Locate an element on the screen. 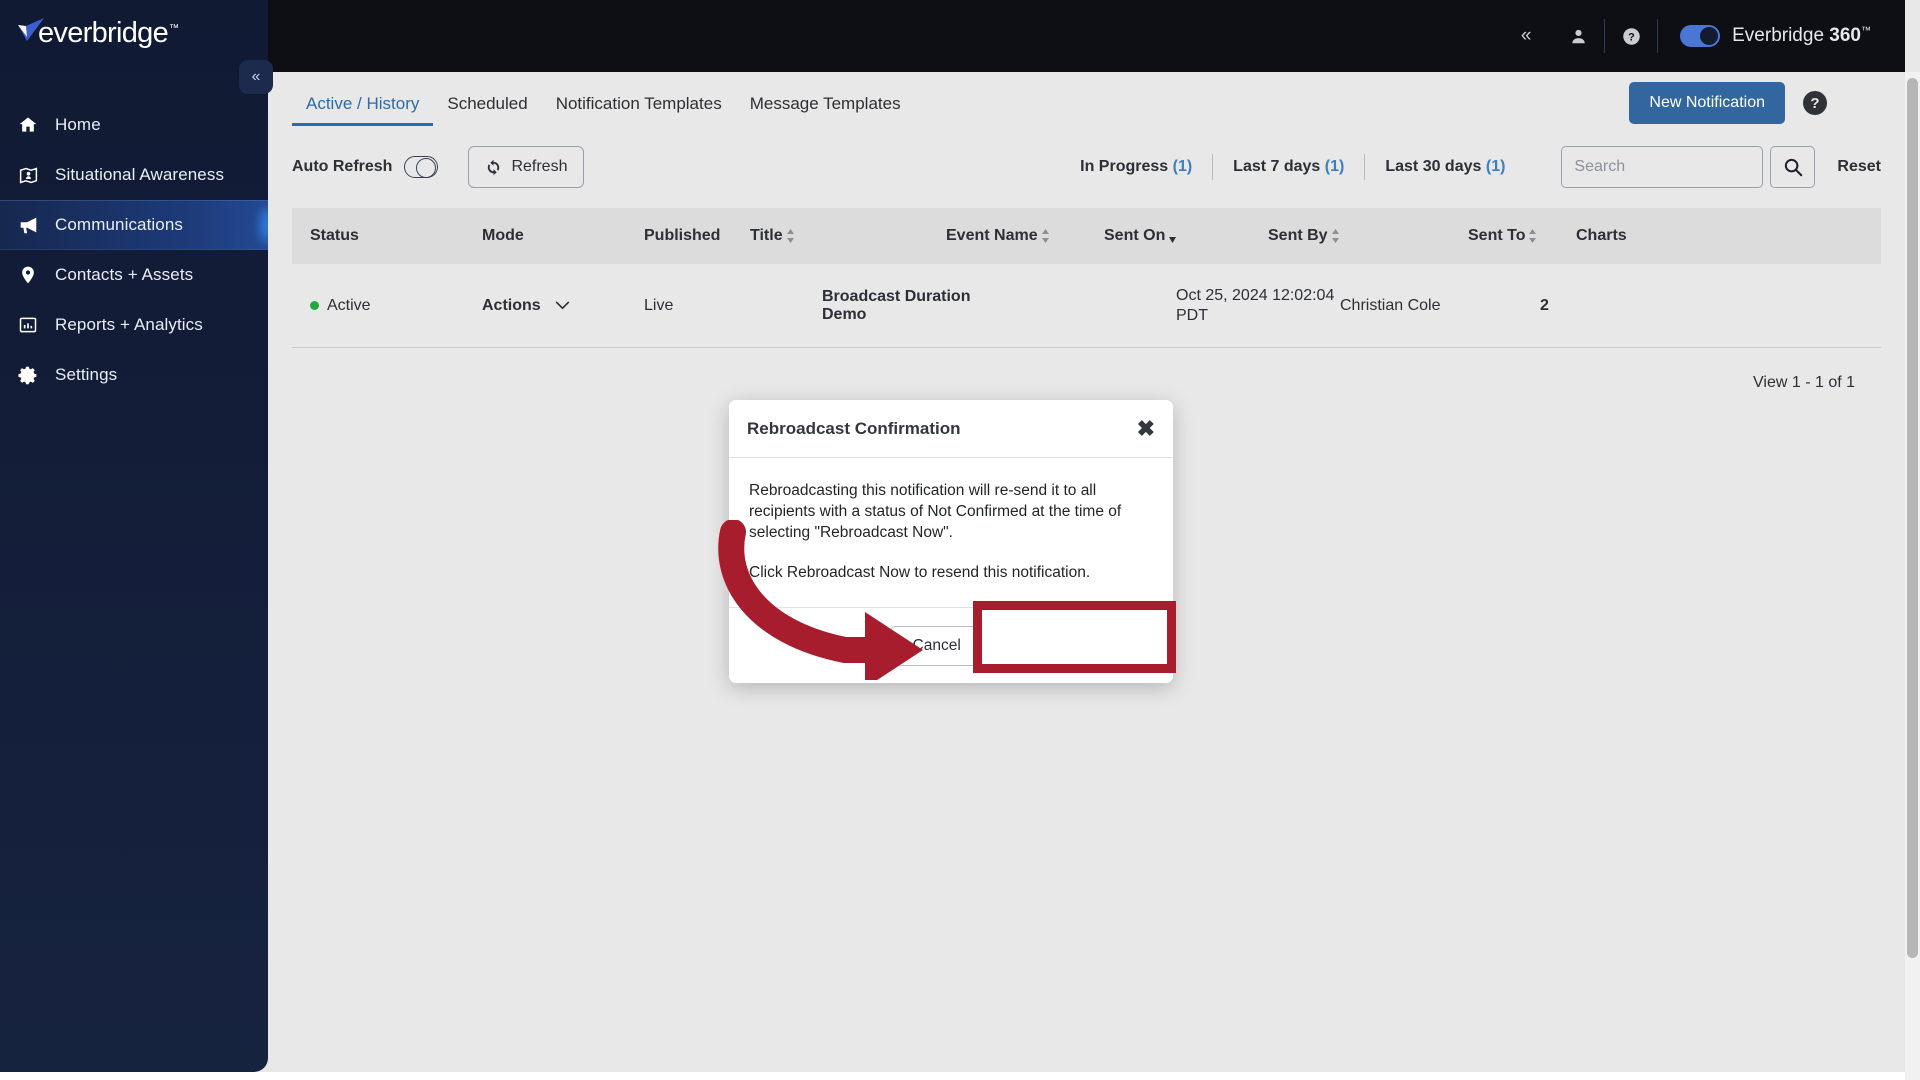 This screenshot has width=1920, height=1080. top-bar-actions: « ? Everbridge 360™ is located at coordinates (1685, 36).